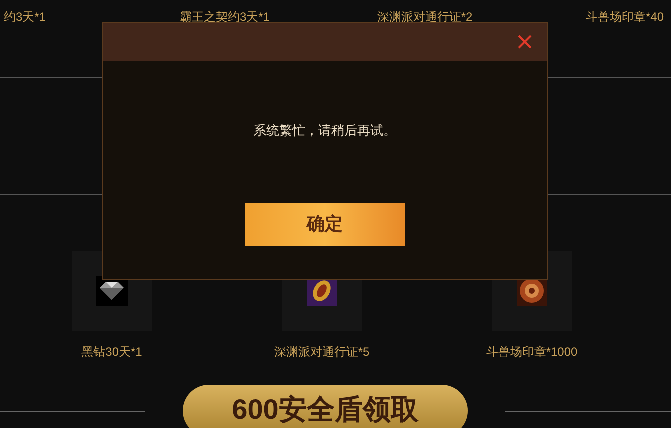 The width and height of the screenshot is (671, 428). What do you see at coordinates (112, 352) in the screenshot?
I see `reward-label: 黑钻30天*1` at bounding box center [112, 352].